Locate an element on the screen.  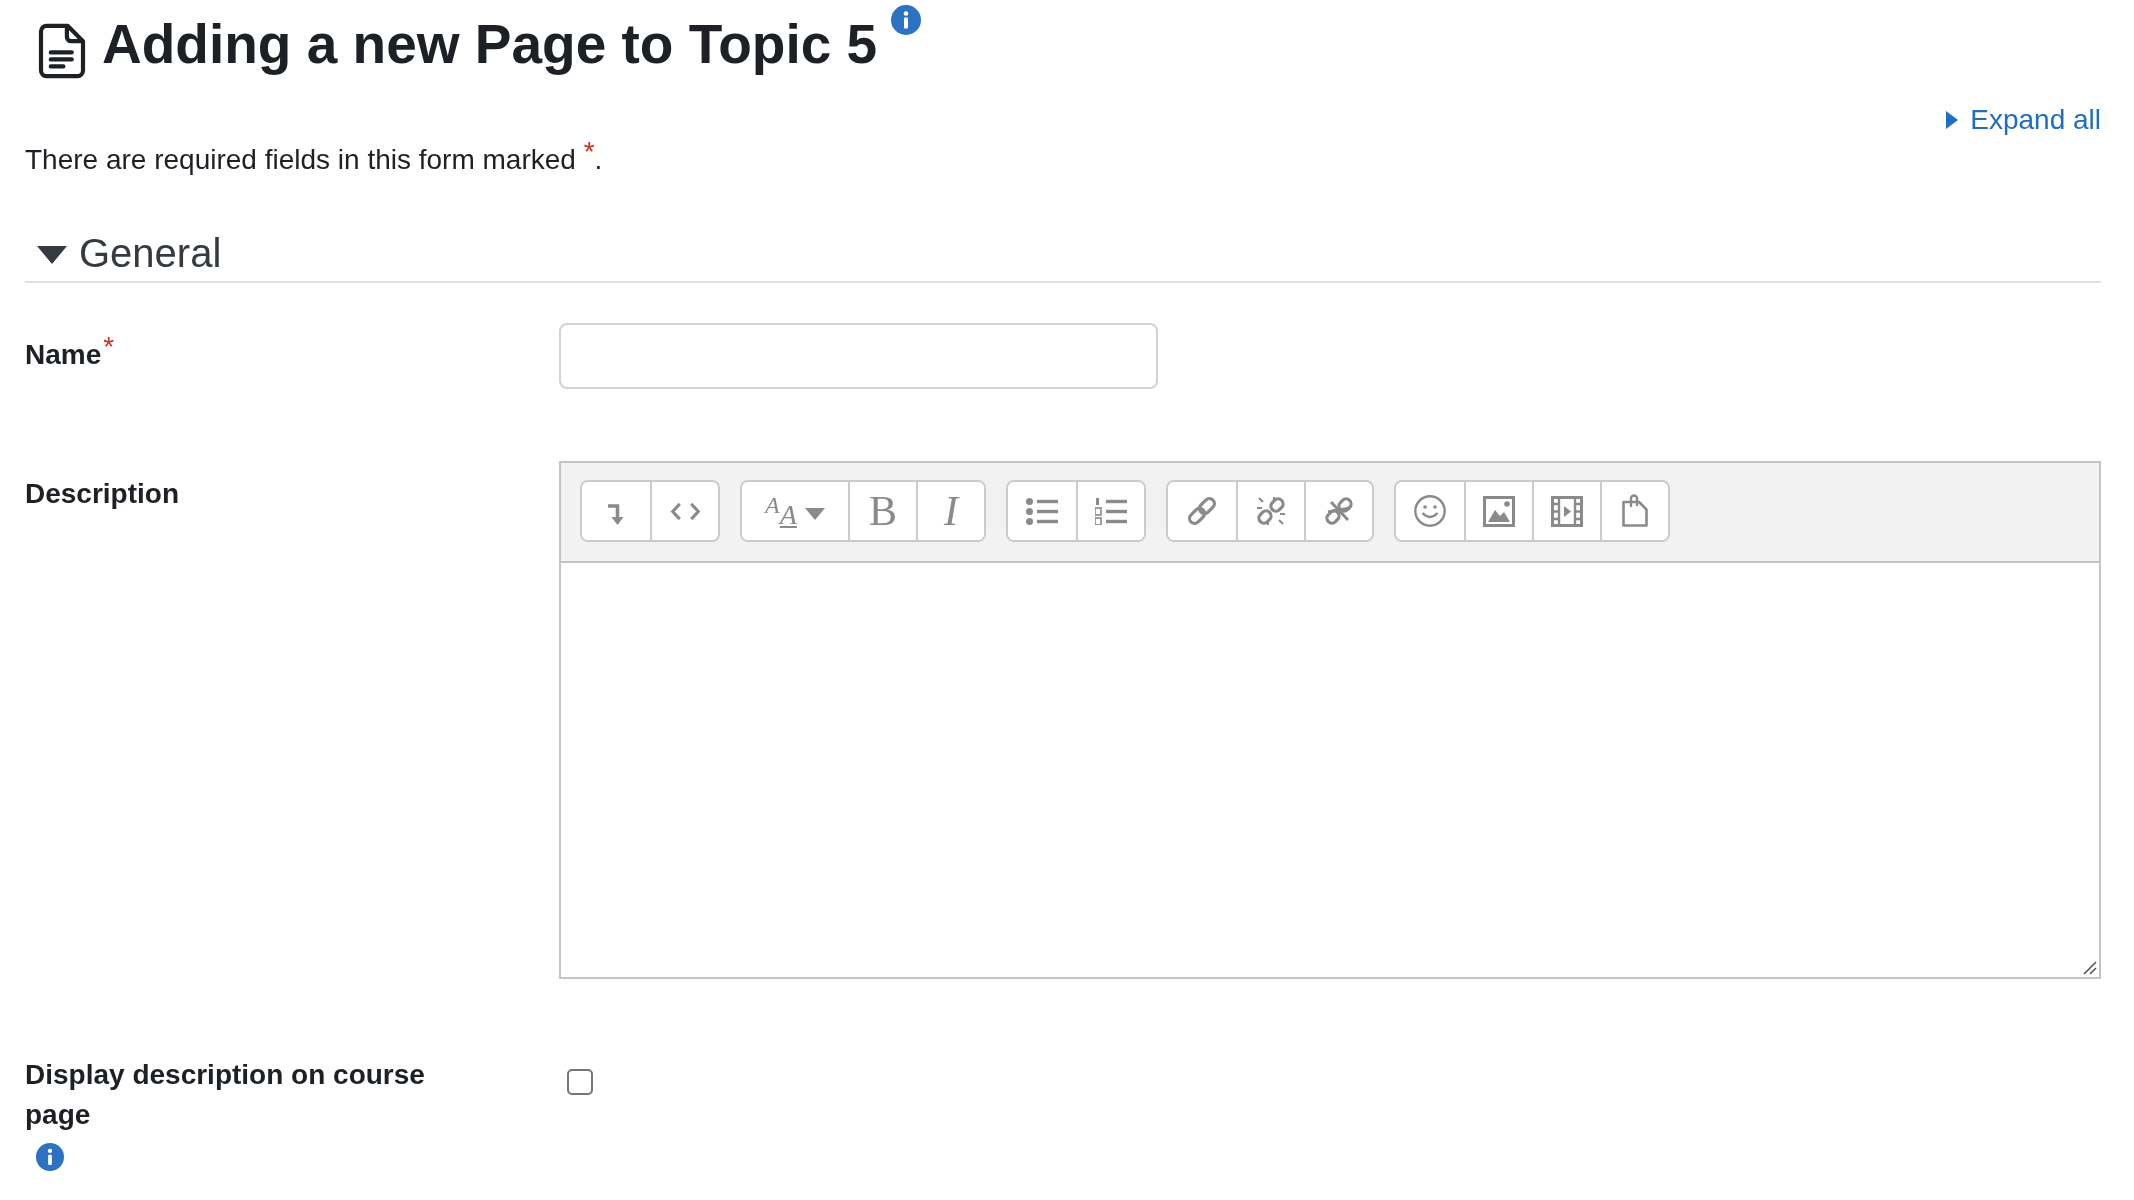
field-label: Description is located at coordinates (102, 494).